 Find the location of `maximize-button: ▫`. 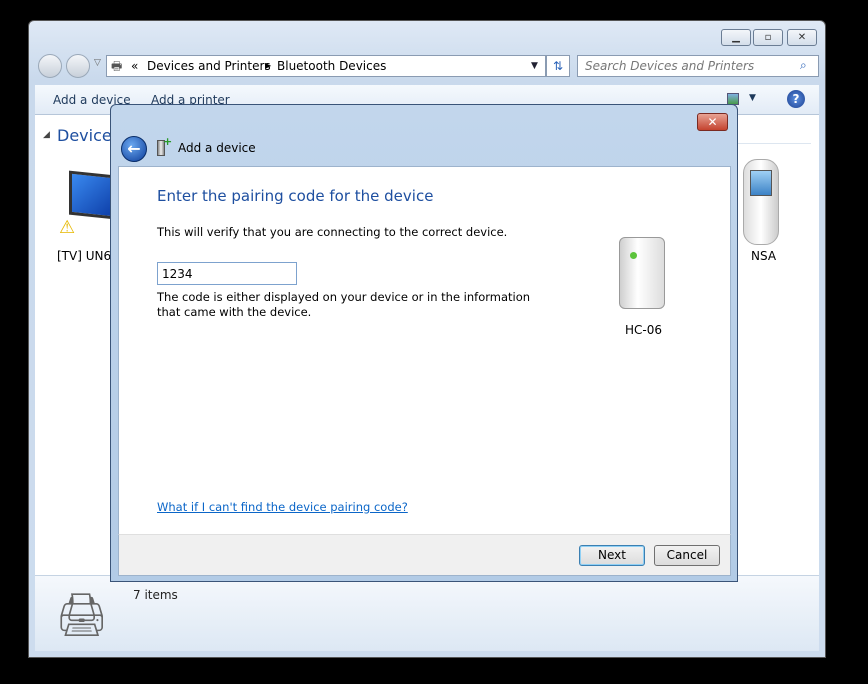

maximize-button: ▫ is located at coordinates (768, 37).